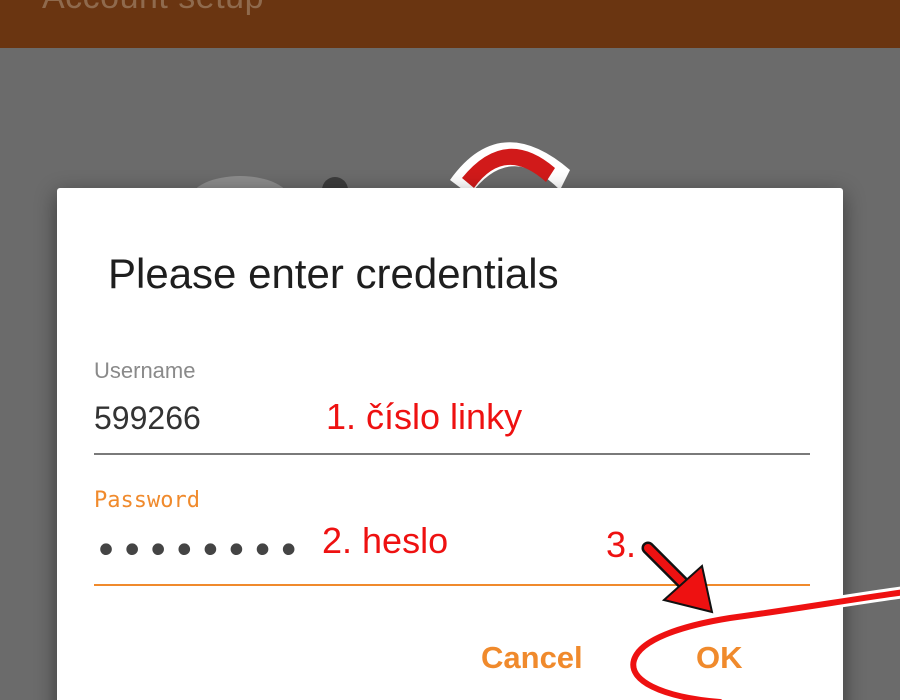 The image size is (900, 700). What do you see at coordinates (424, 416) in the screenshot?
I see `annotation-step-1: 1. číslo linky` at bounding box center [424, 416].